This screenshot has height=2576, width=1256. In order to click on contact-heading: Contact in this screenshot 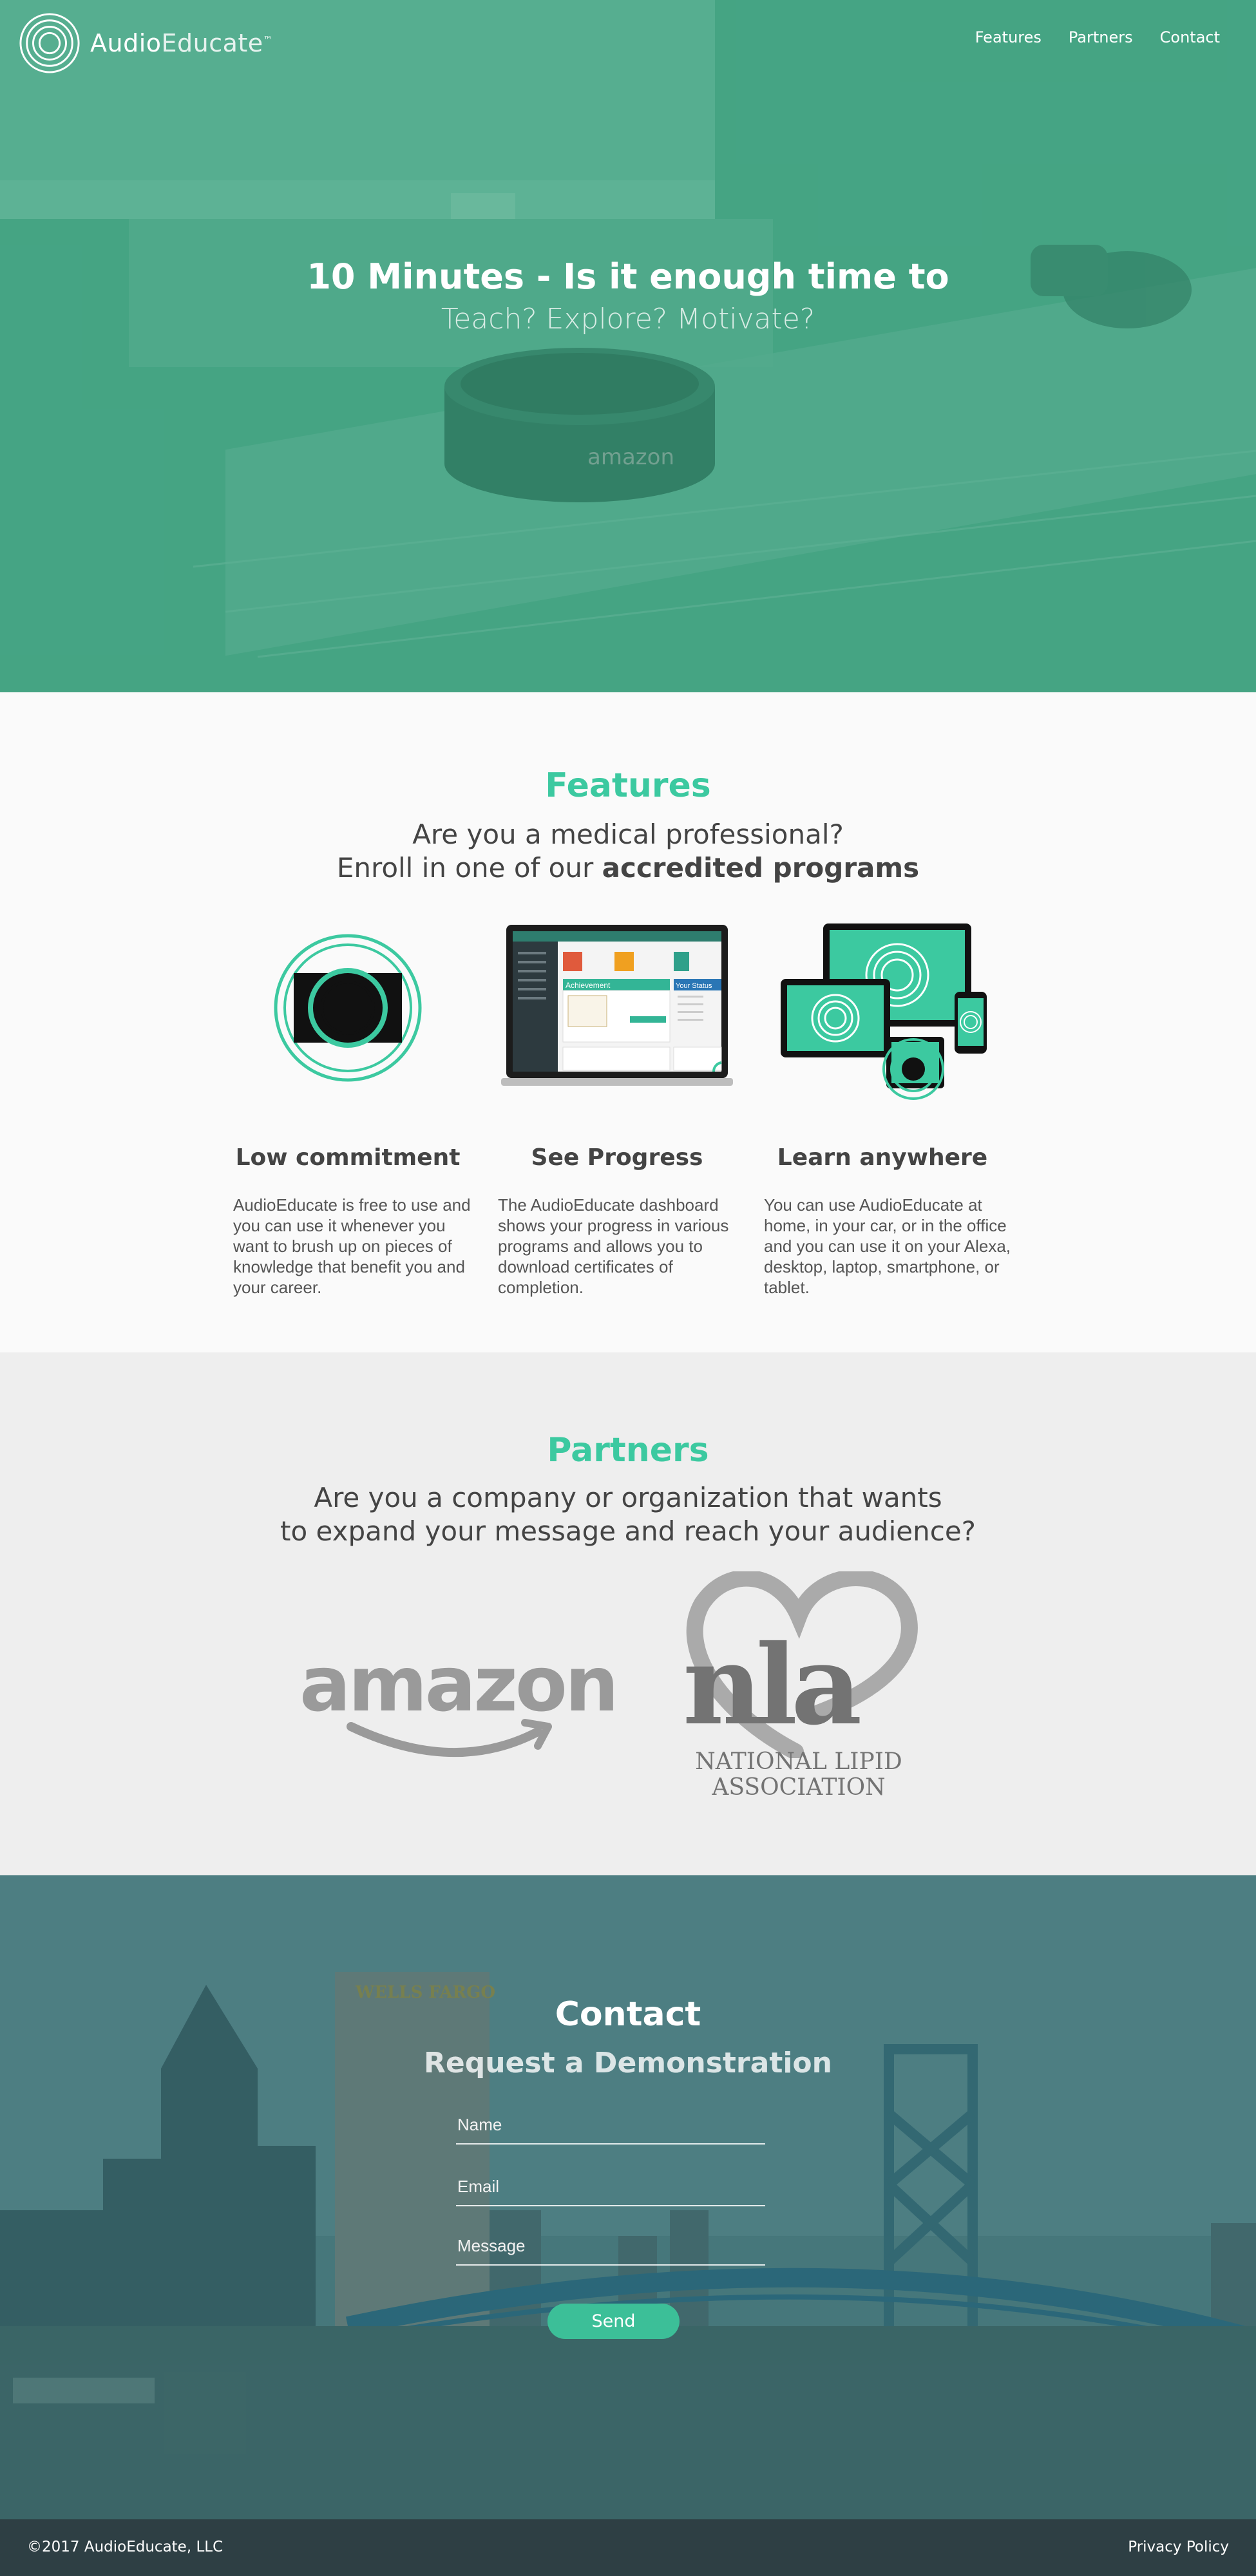, I will do `click(628, 2014)`.